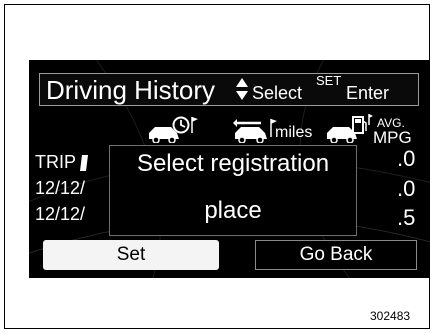 The width and height of the screenshot is (435, 334). Describe the element at coordinates (368, 93) in the screenshot. I see `enter-hint: Enter` at that location.